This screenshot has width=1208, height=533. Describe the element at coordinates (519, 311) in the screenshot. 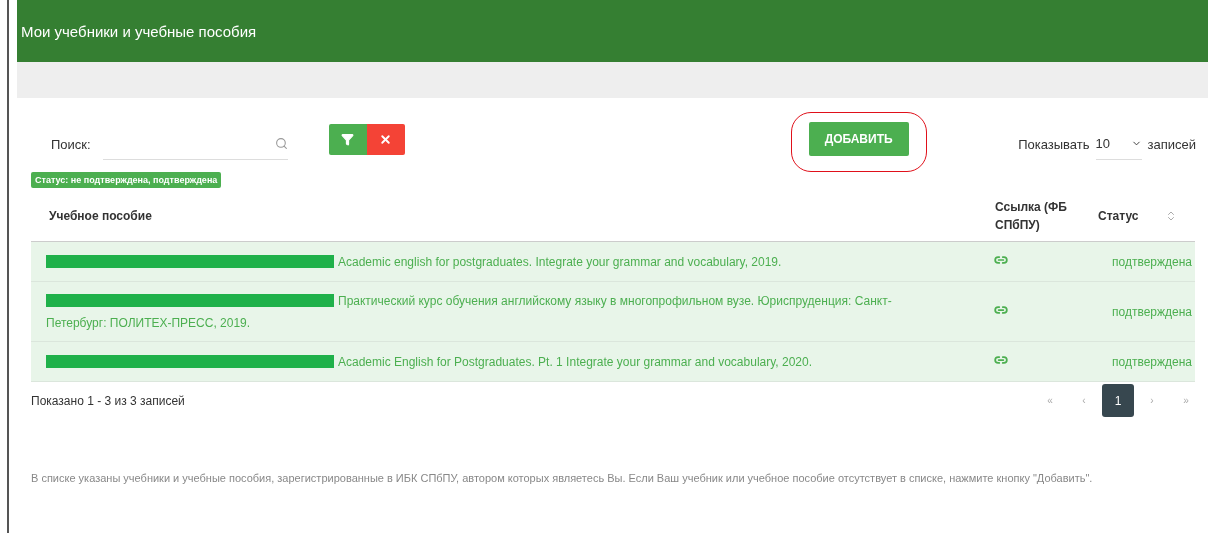

I see `book-title-link: Практический курс обучения английскому языку в многопрофильном вузе. Юриспруденция: Санкт-Петербург: ПОЛИТЕХ-ПРЕСС, 2019.` at that location.